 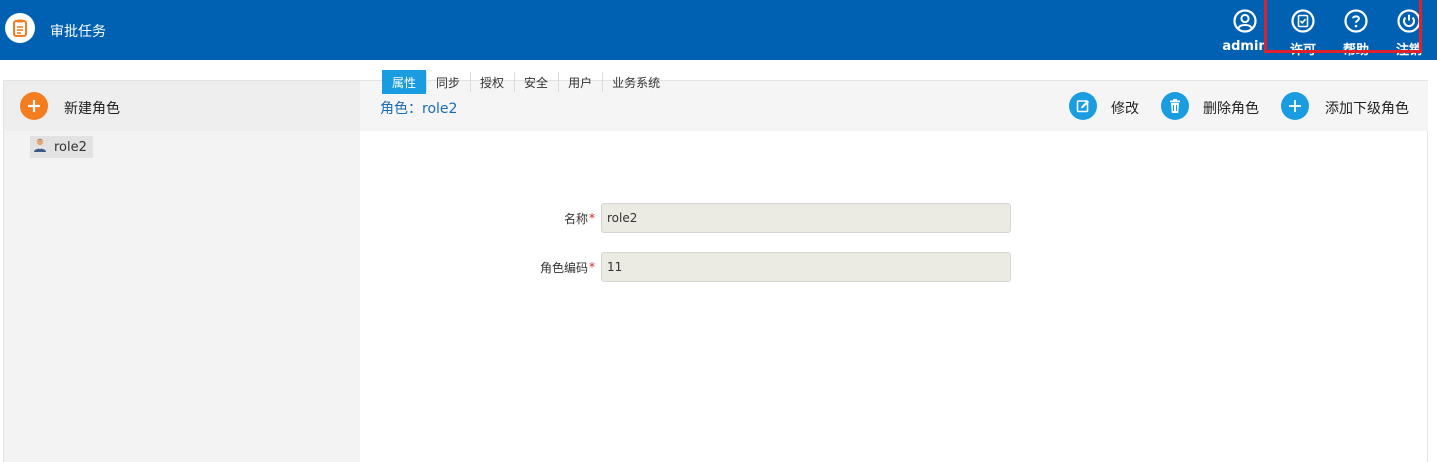 I want to click on new-role-button: 新建角色, so click(x=182, y=106).